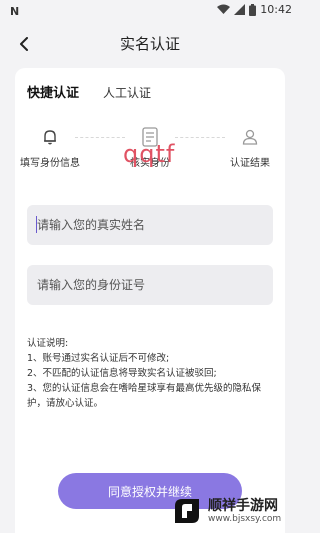 Image resolution: width=320 pixels, height=533 pixels. I want to click on note-item: 2、不匹配的认证信息将导致实名认证被驳回;, so click(122, 373).